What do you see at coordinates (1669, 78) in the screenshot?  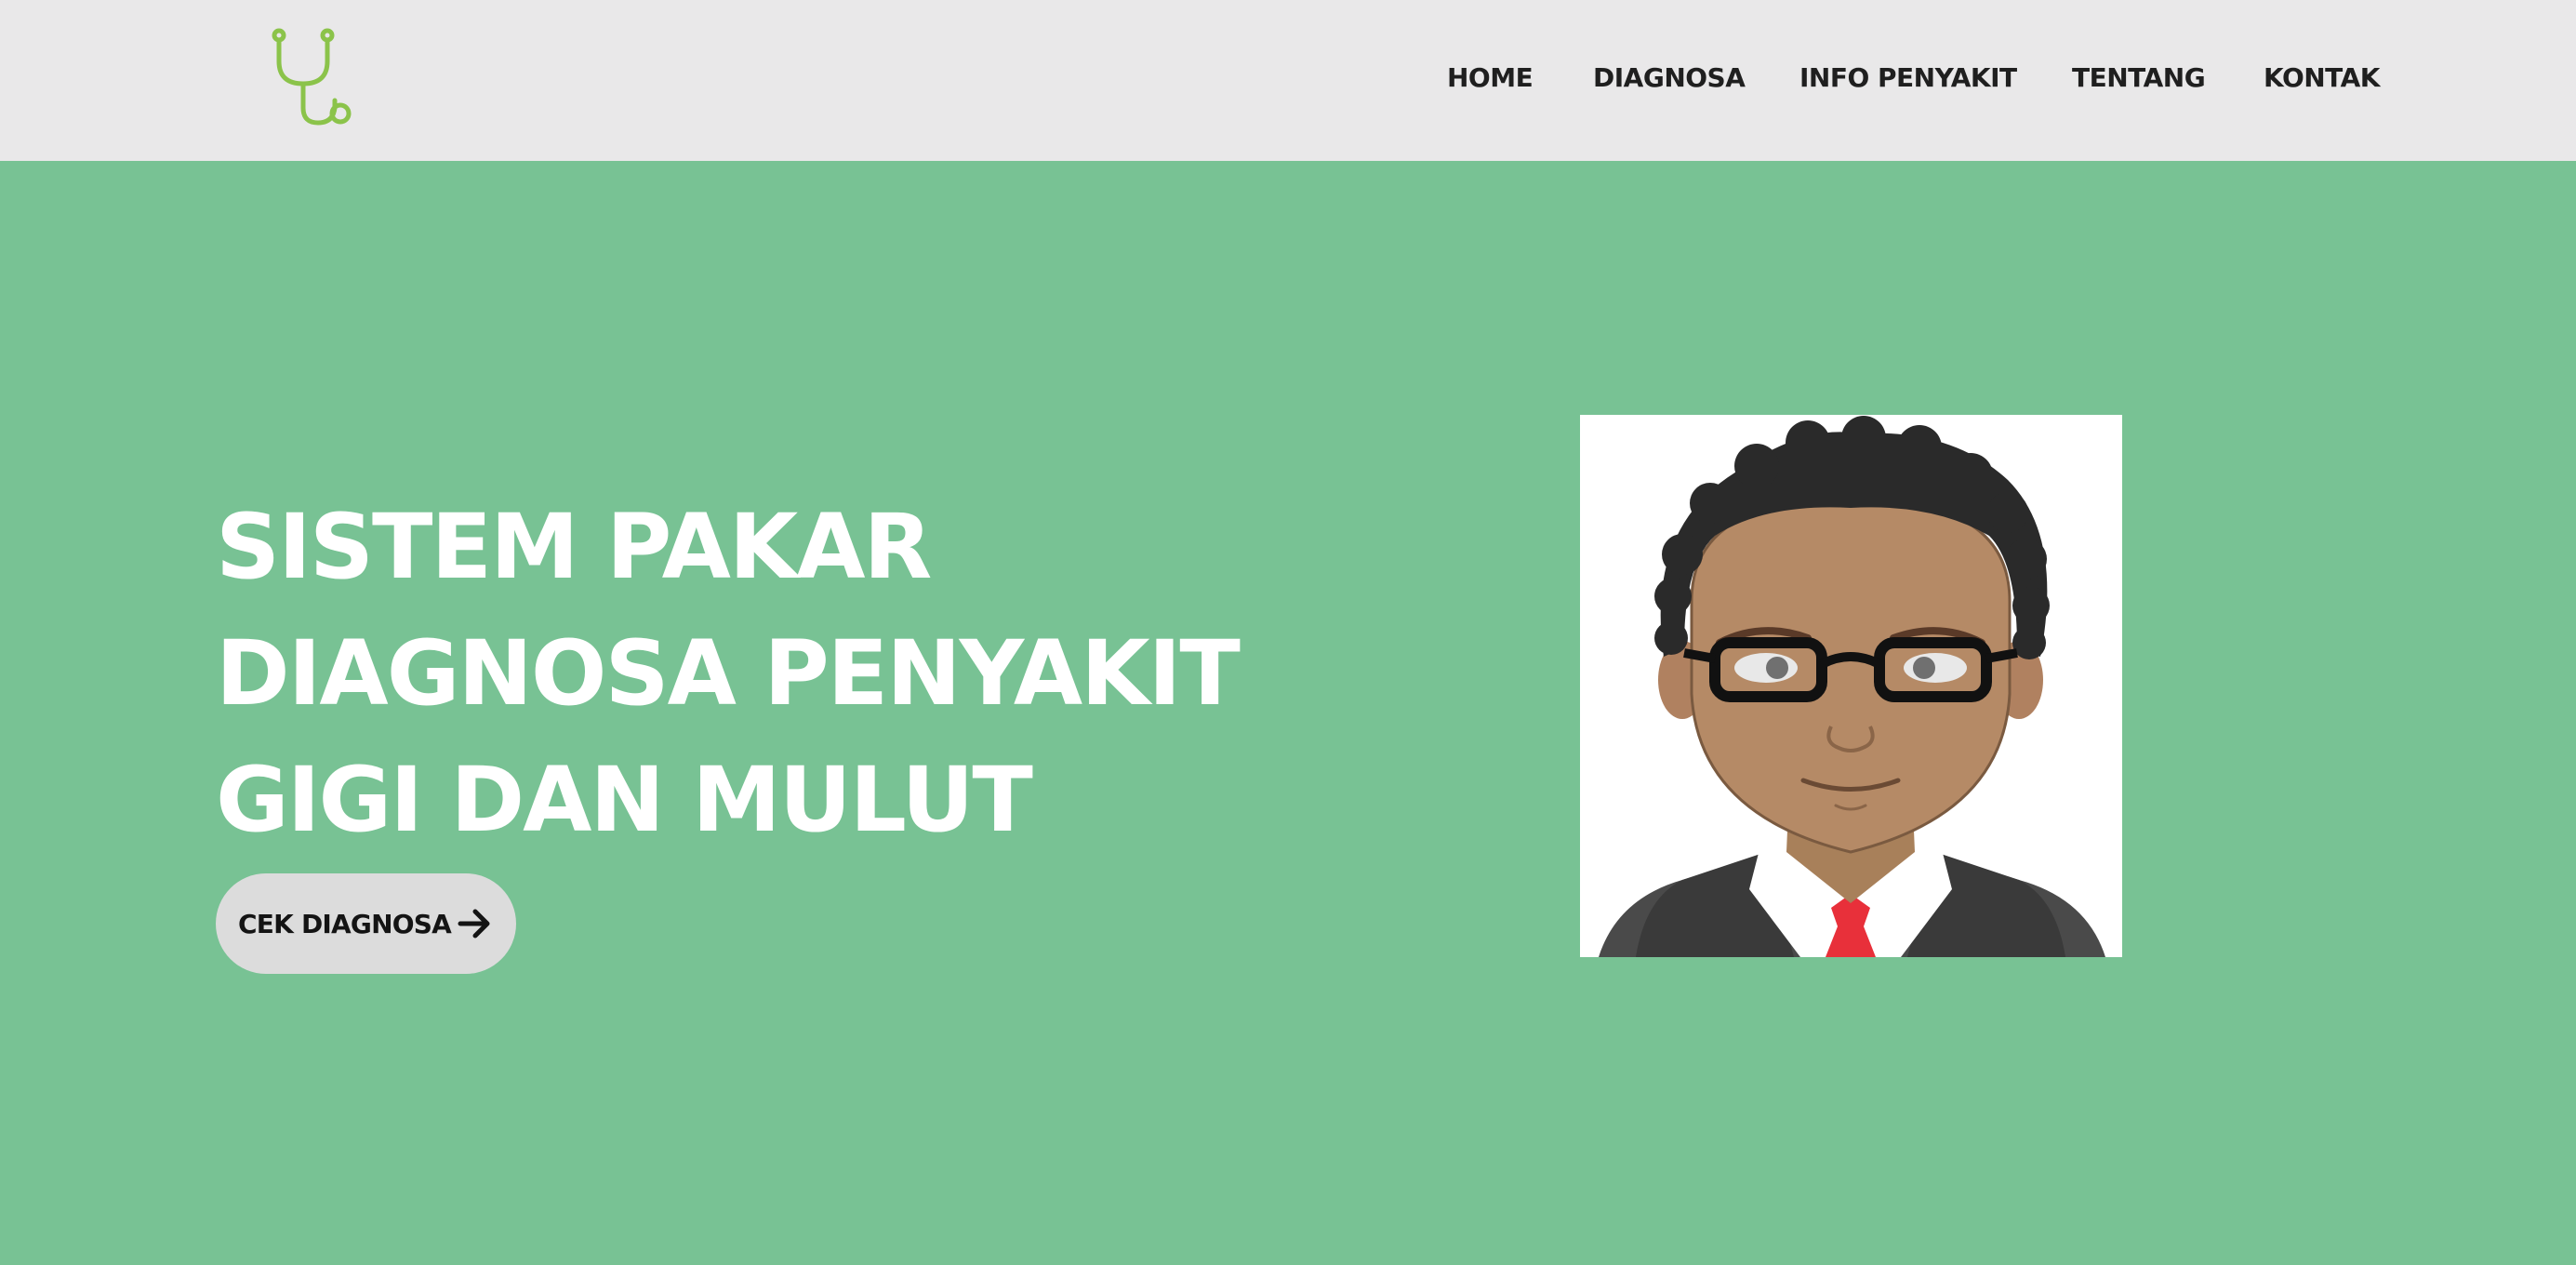 I see `nav-item-diagnosa: DIAGNOSA` at bounding box center [1669, 78].